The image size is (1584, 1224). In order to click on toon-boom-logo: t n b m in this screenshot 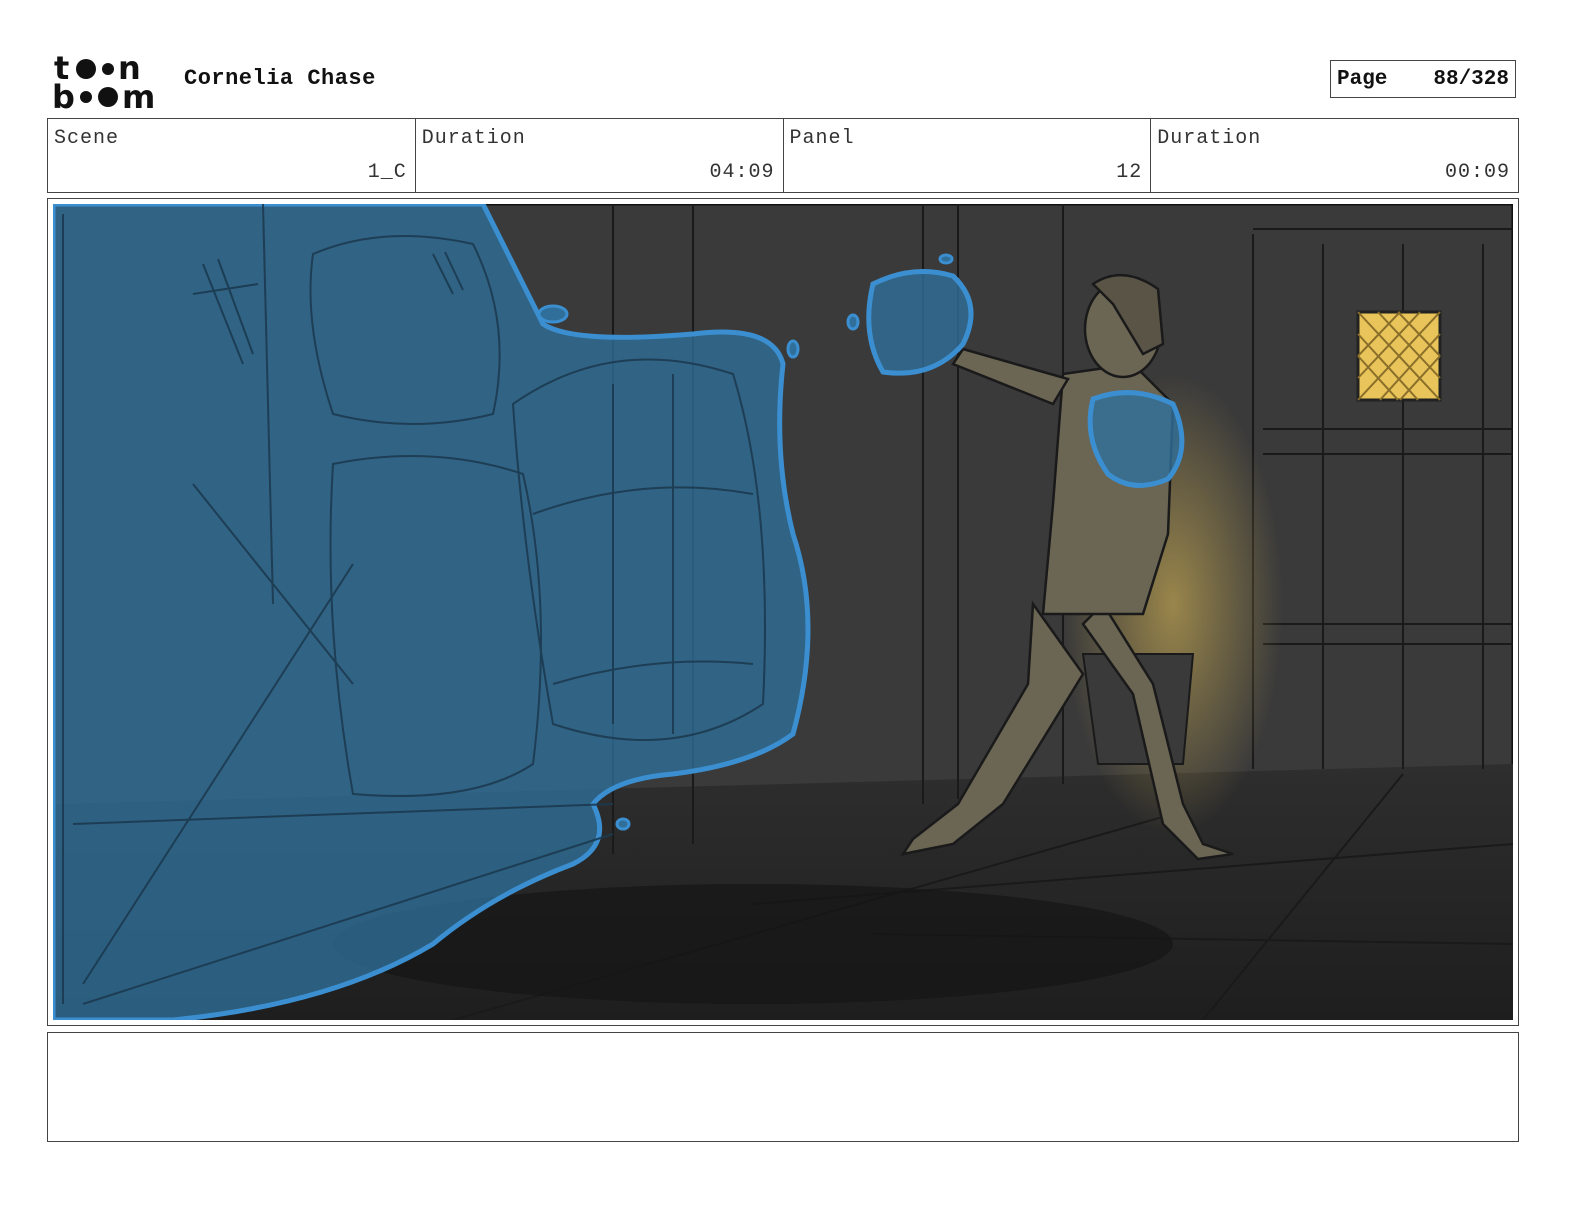, I will do `click(108, 81)`.